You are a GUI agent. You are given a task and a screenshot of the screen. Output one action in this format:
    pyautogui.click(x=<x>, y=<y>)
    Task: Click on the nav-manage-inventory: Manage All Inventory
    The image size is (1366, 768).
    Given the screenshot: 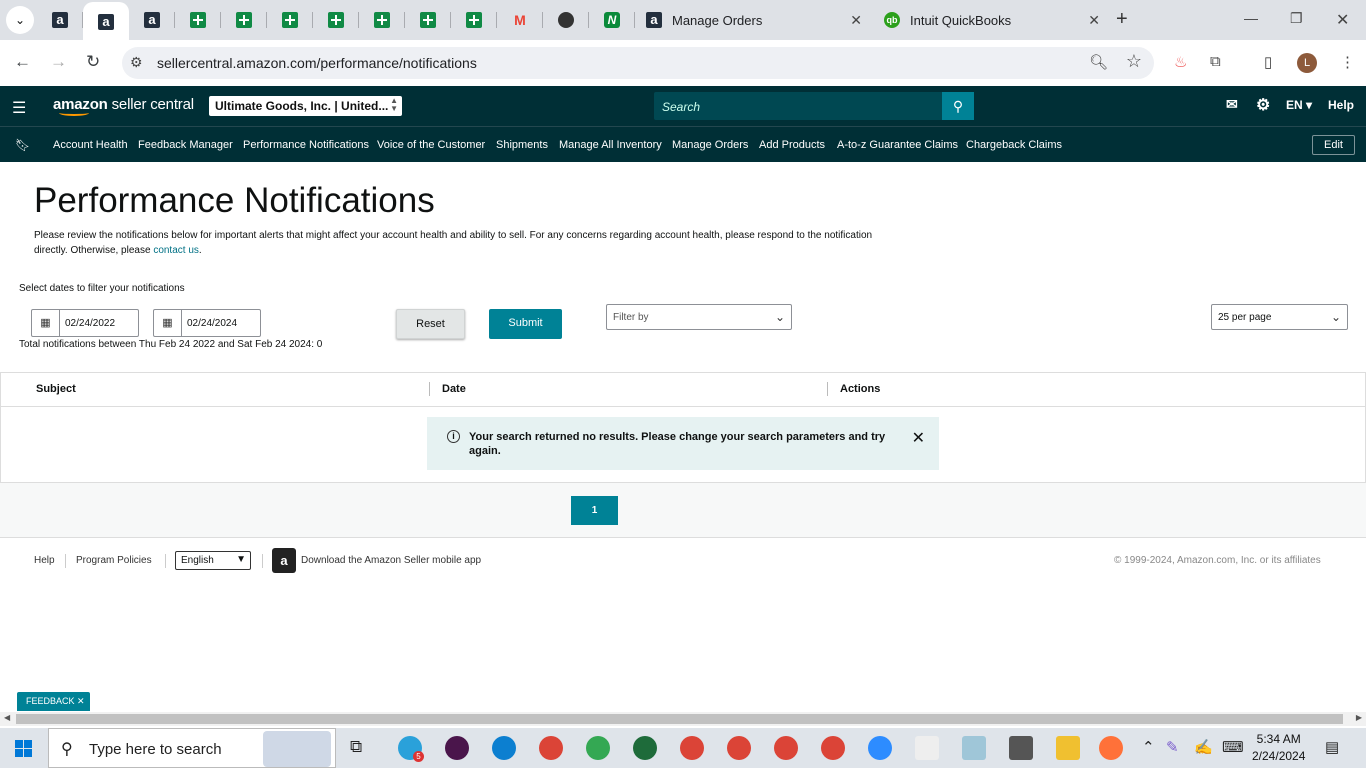 What is the action you would take?
    pyautogui.click(x=610, y=145)
    